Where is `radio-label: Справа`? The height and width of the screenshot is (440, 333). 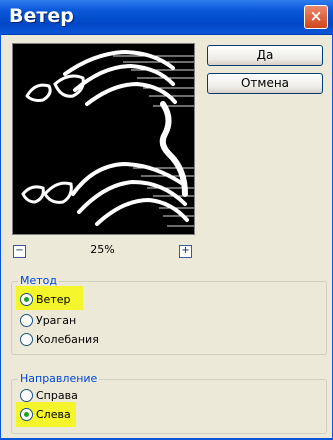 radio-label: Справа is located at coordinates (57, 395).